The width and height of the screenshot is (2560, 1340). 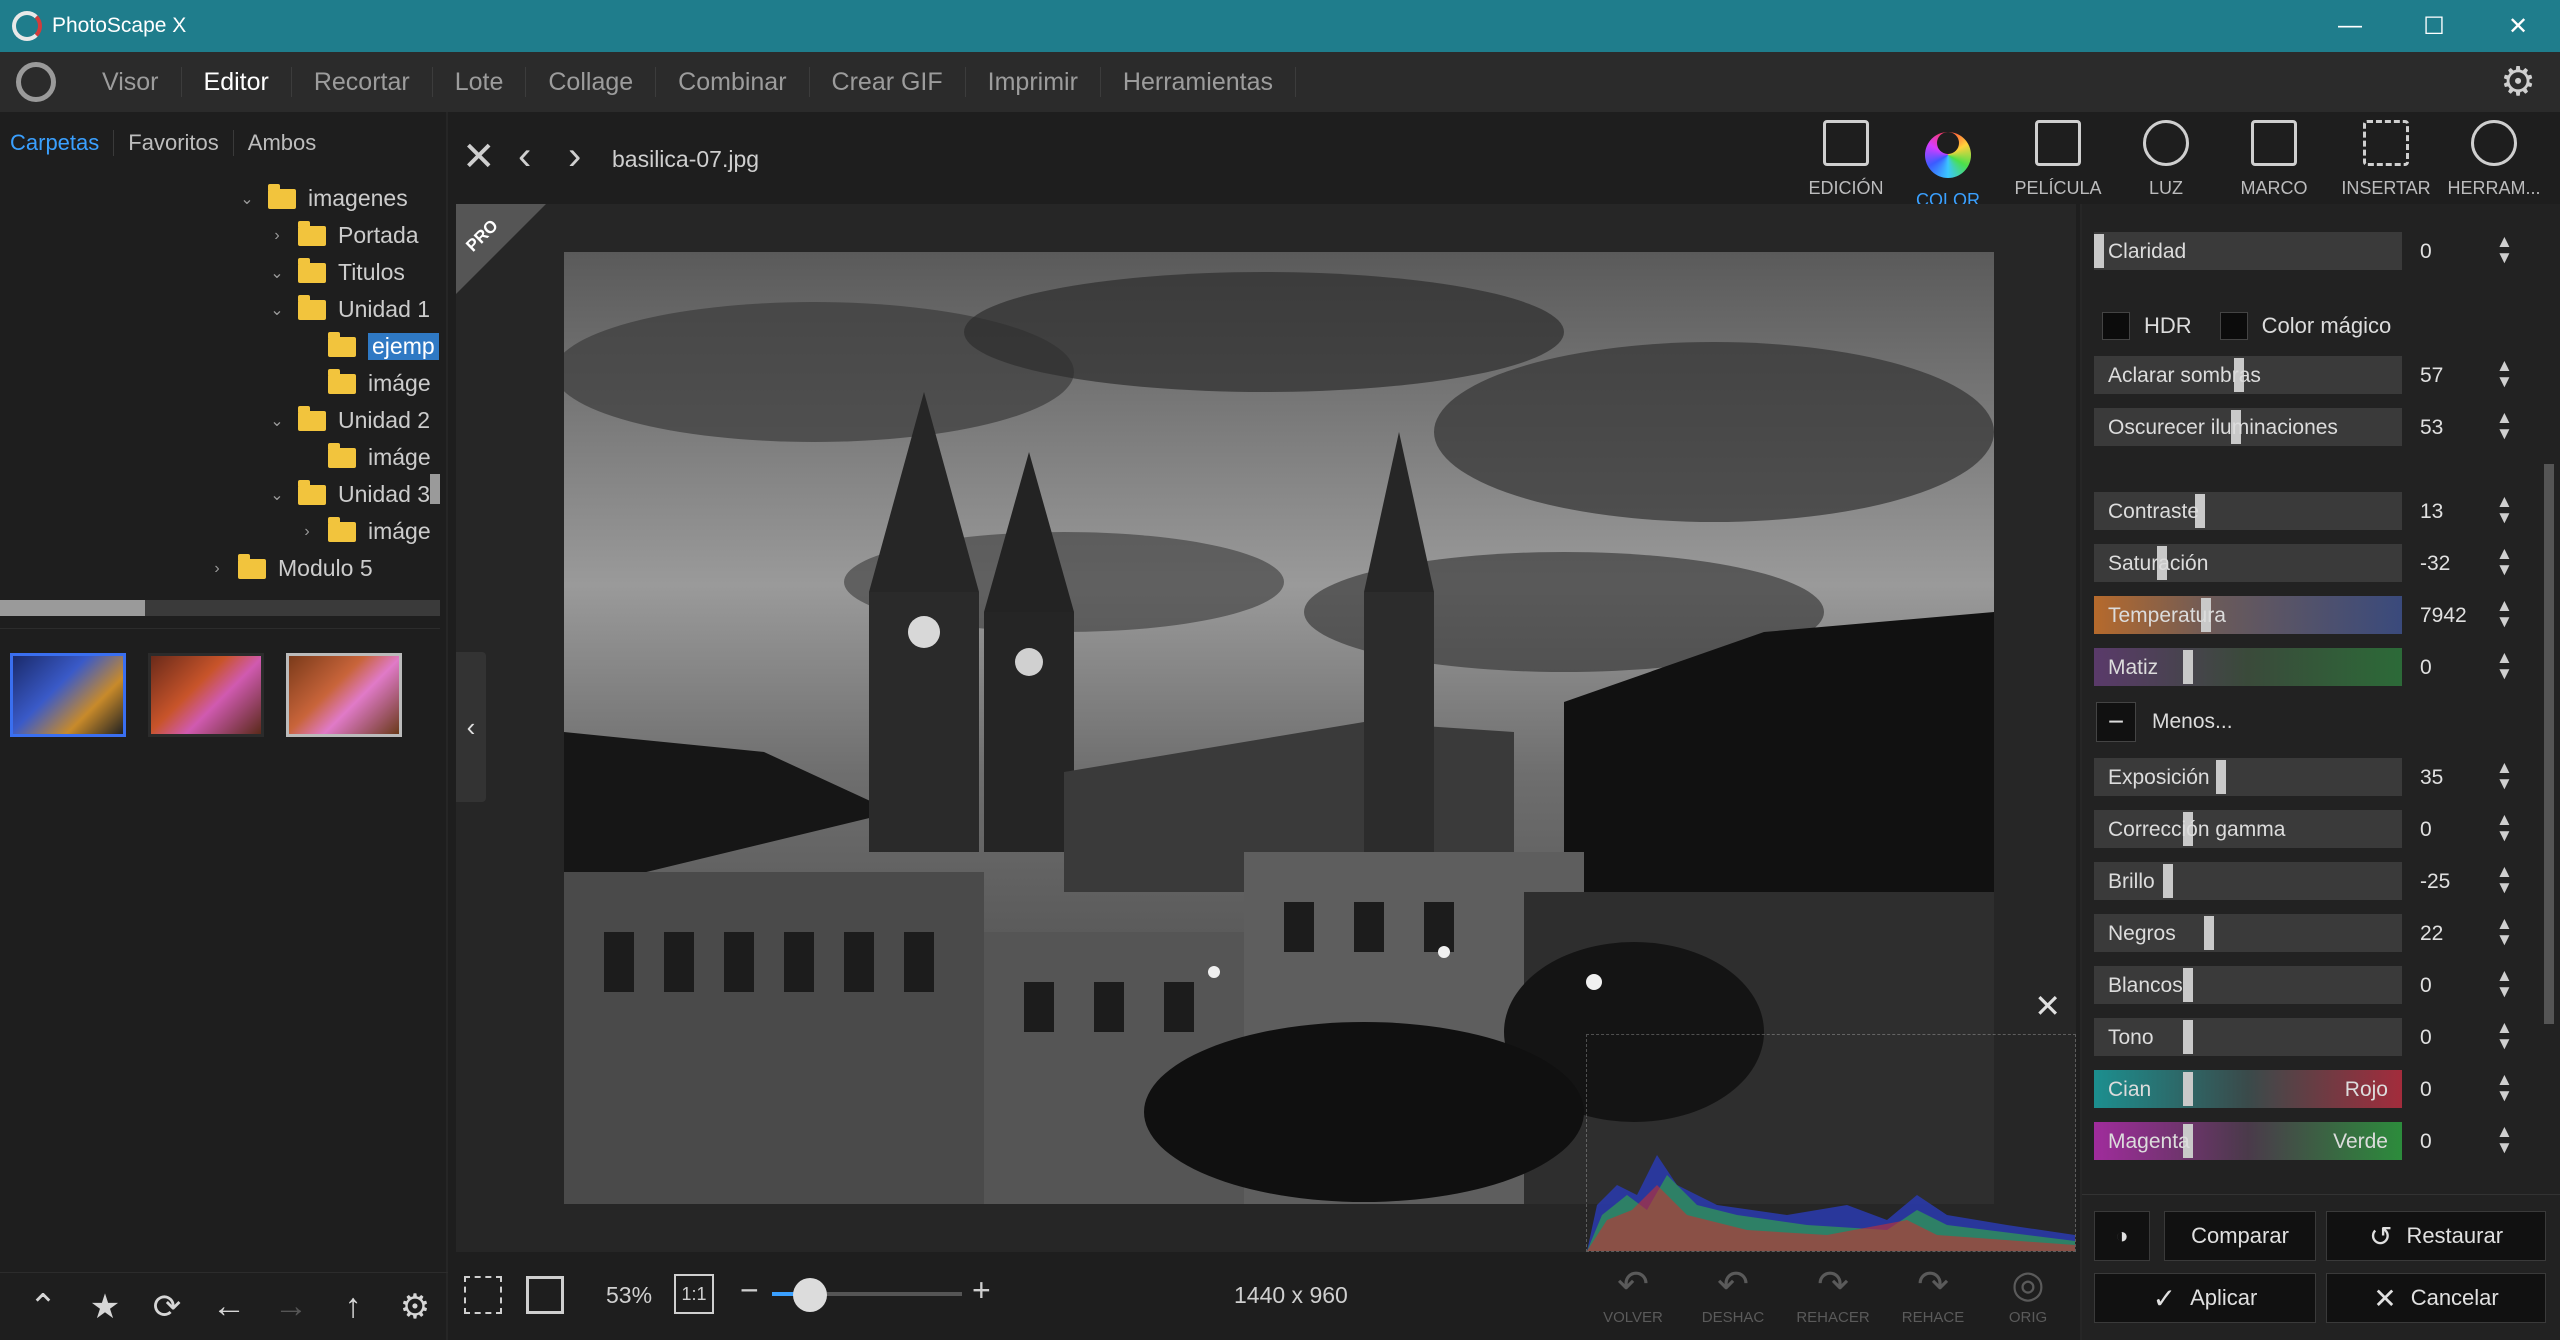 I want to click on hdr-checkbox, so click(x=2116, y=326).